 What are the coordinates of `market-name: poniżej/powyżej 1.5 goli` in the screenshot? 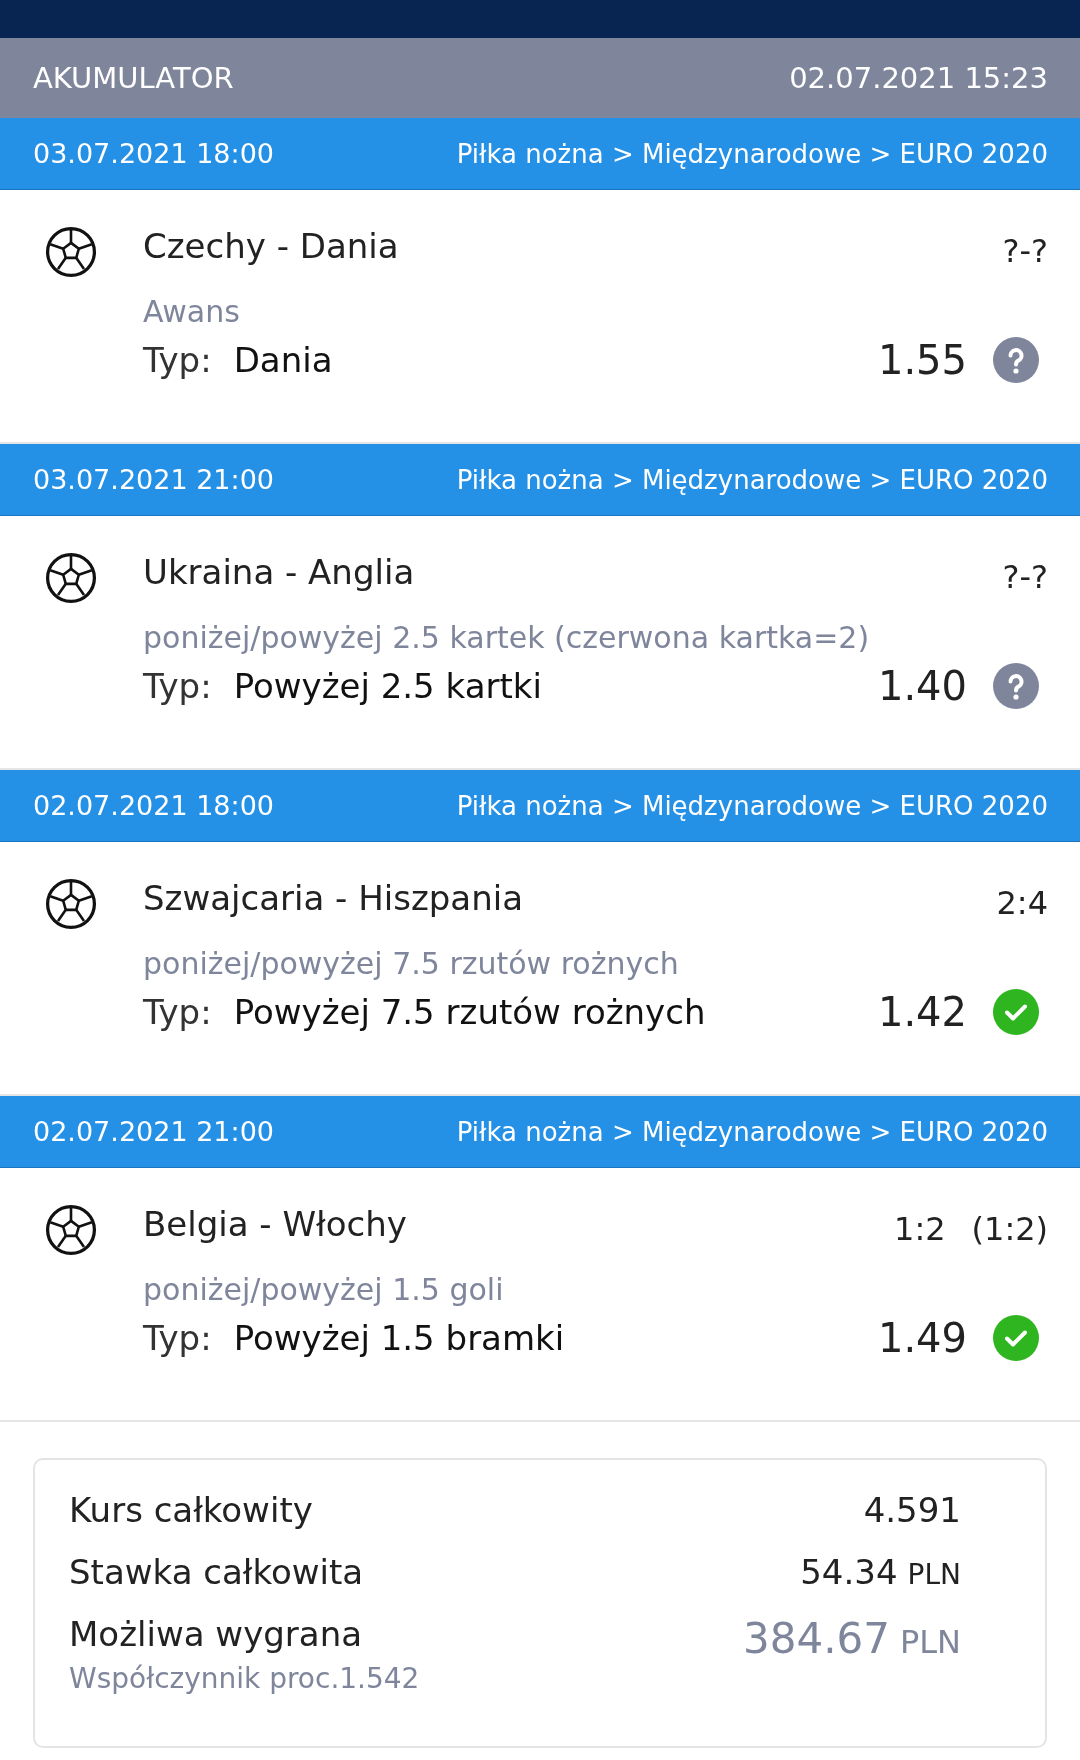 It's located at (324, 1289).